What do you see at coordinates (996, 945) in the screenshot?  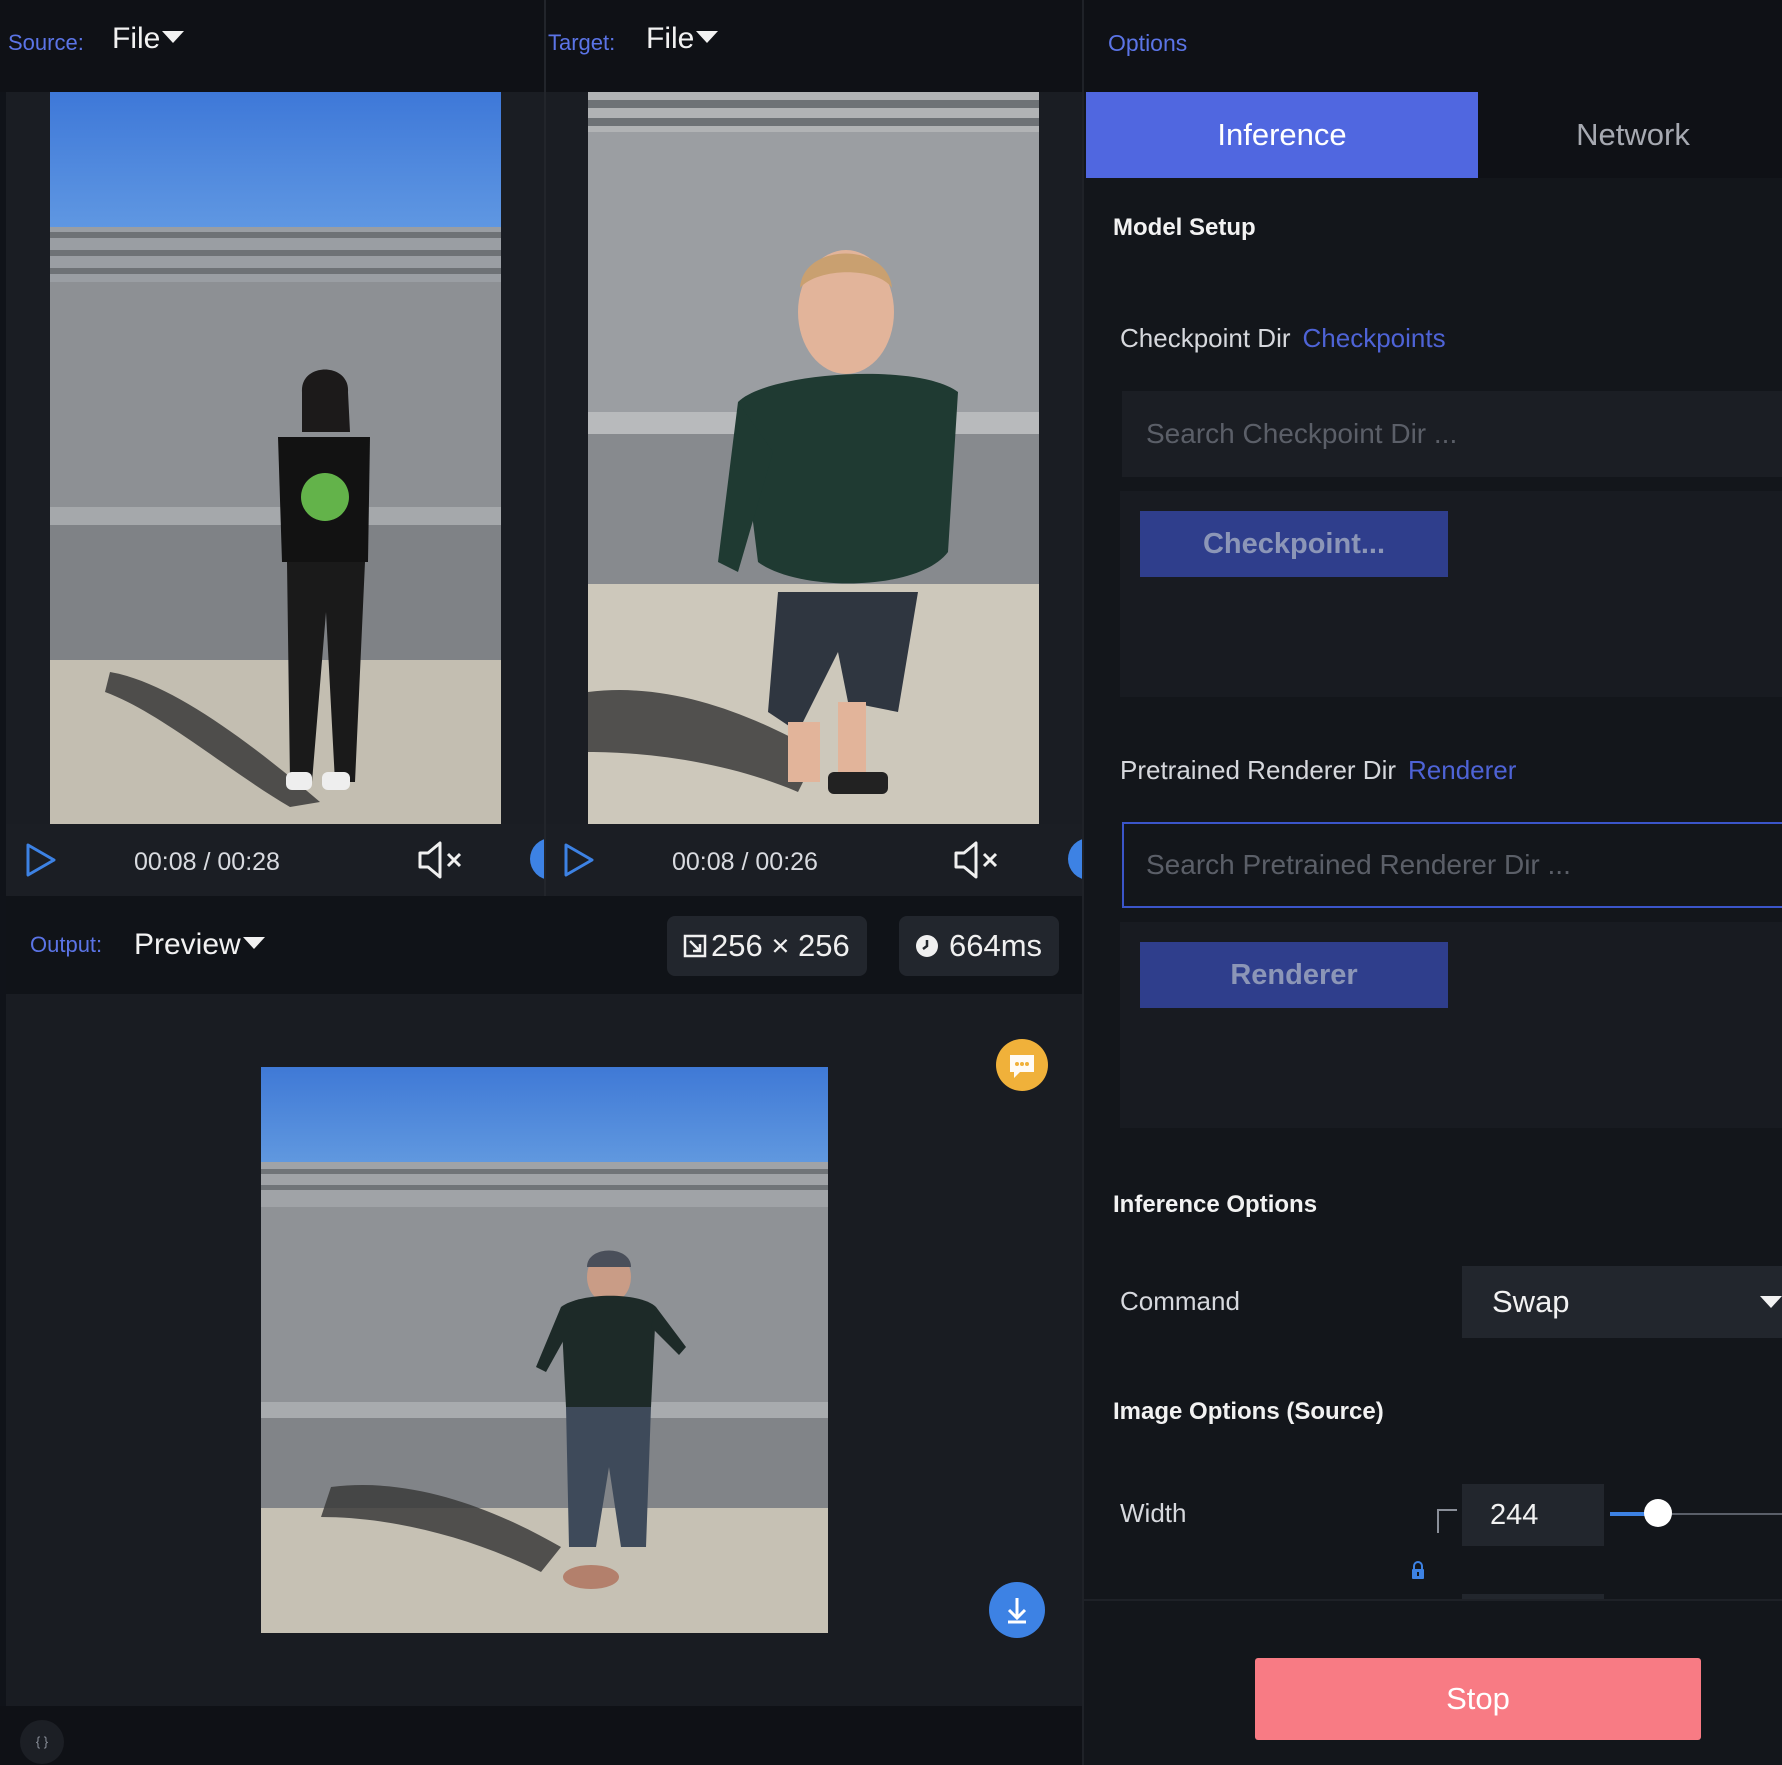 I see `latency-text: 664ms` at bounding box center [996, 945].